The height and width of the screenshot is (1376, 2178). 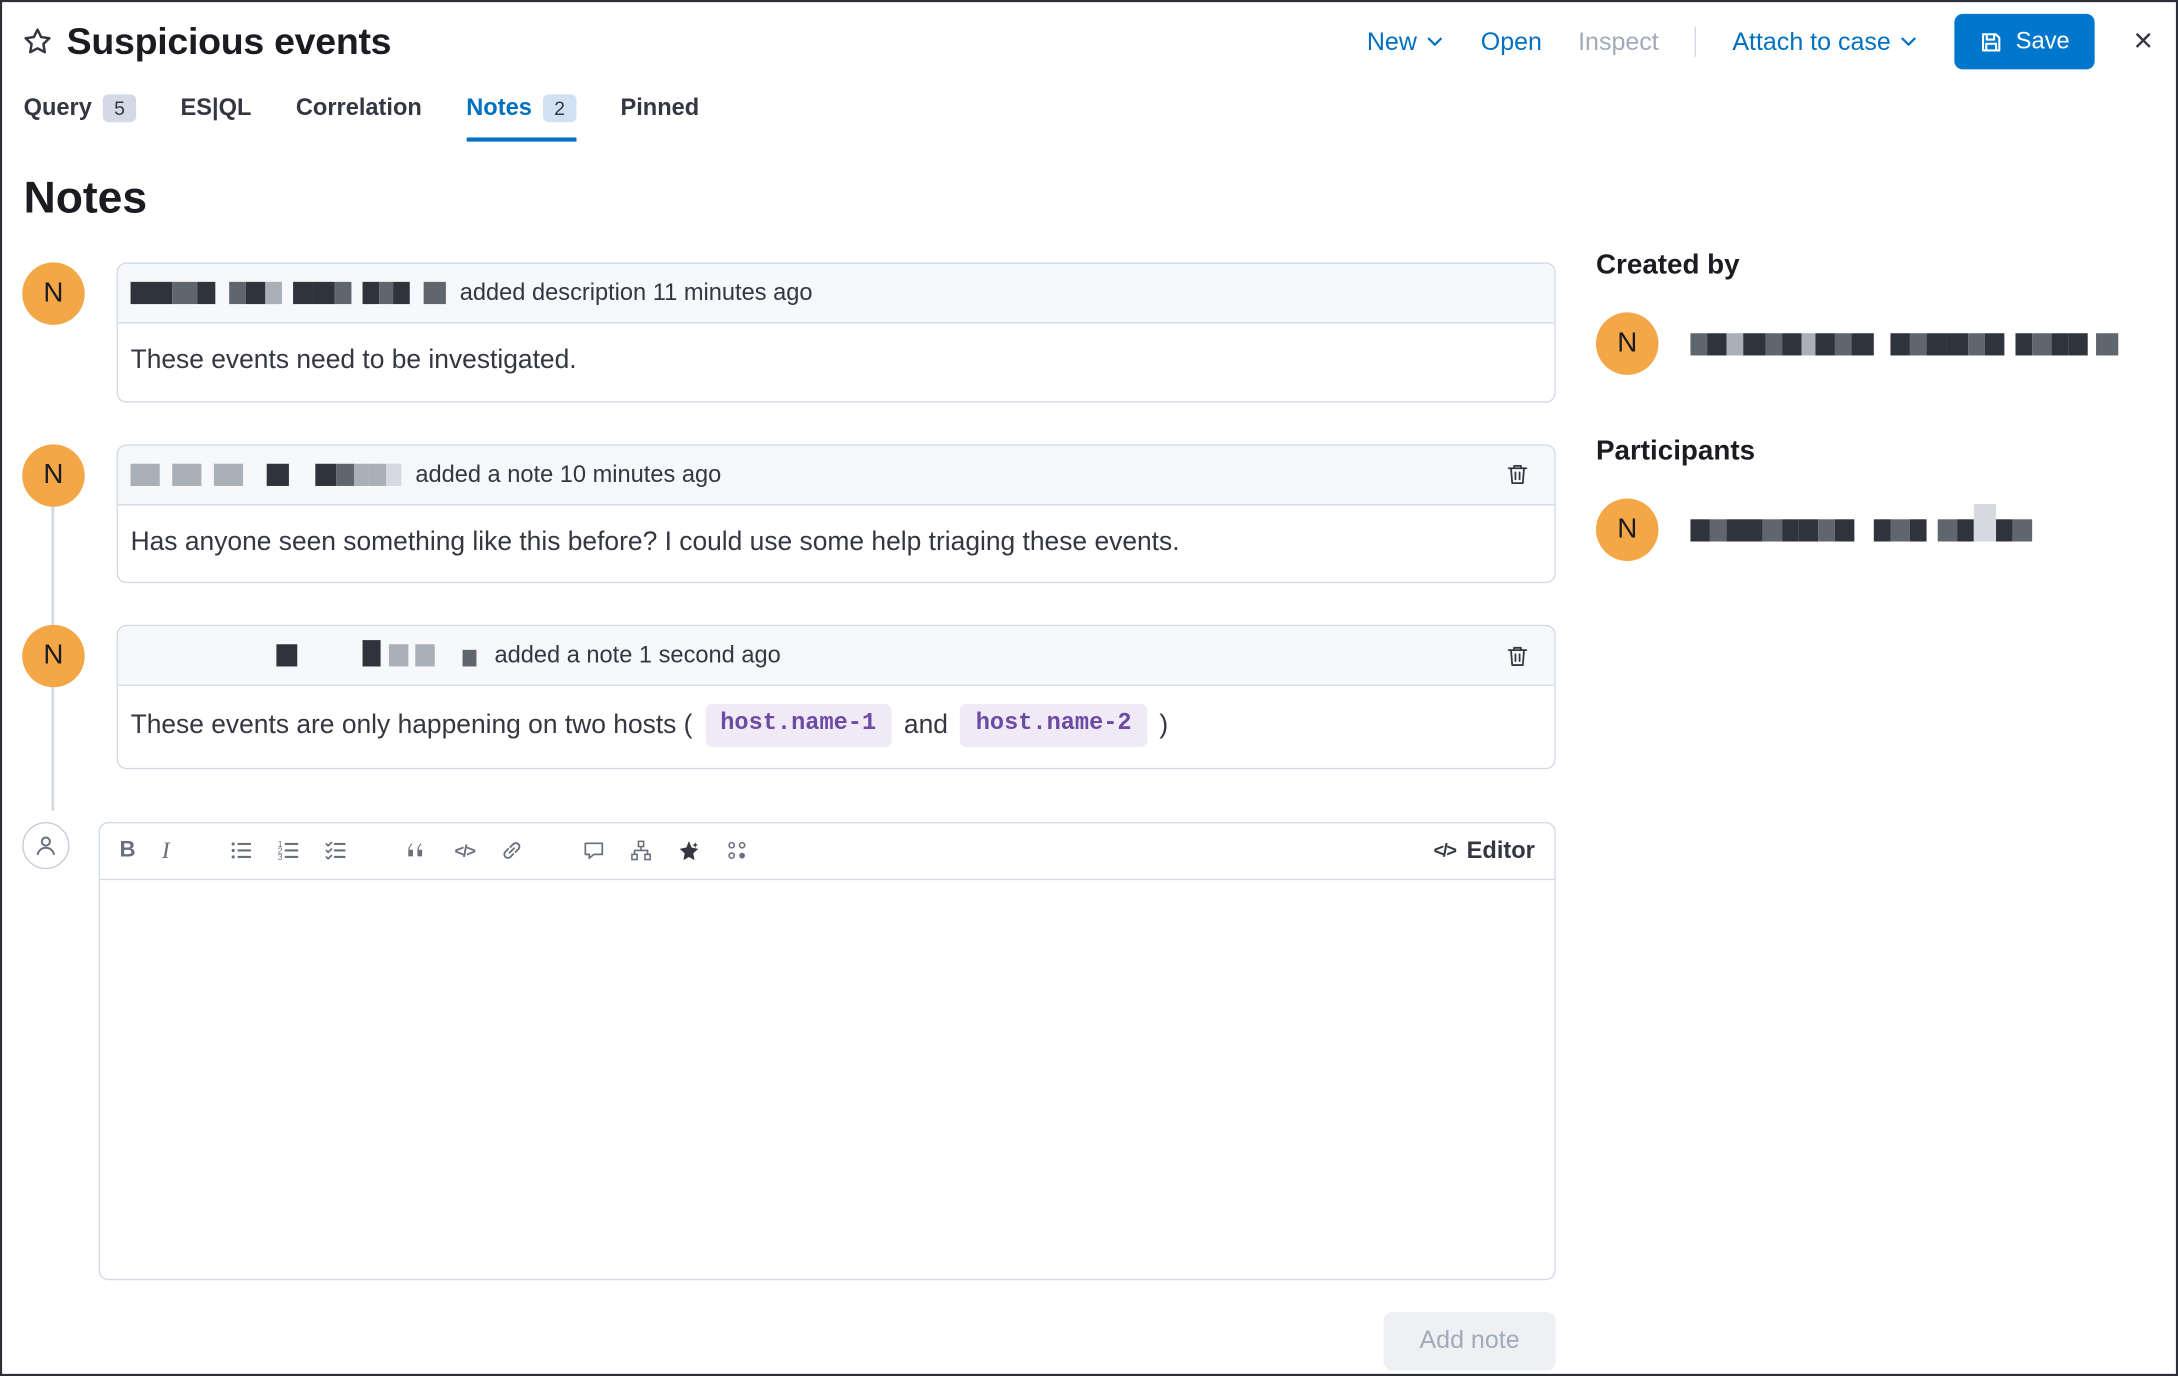 I want to click on open-label: Open, so click(x=1511, y=41).